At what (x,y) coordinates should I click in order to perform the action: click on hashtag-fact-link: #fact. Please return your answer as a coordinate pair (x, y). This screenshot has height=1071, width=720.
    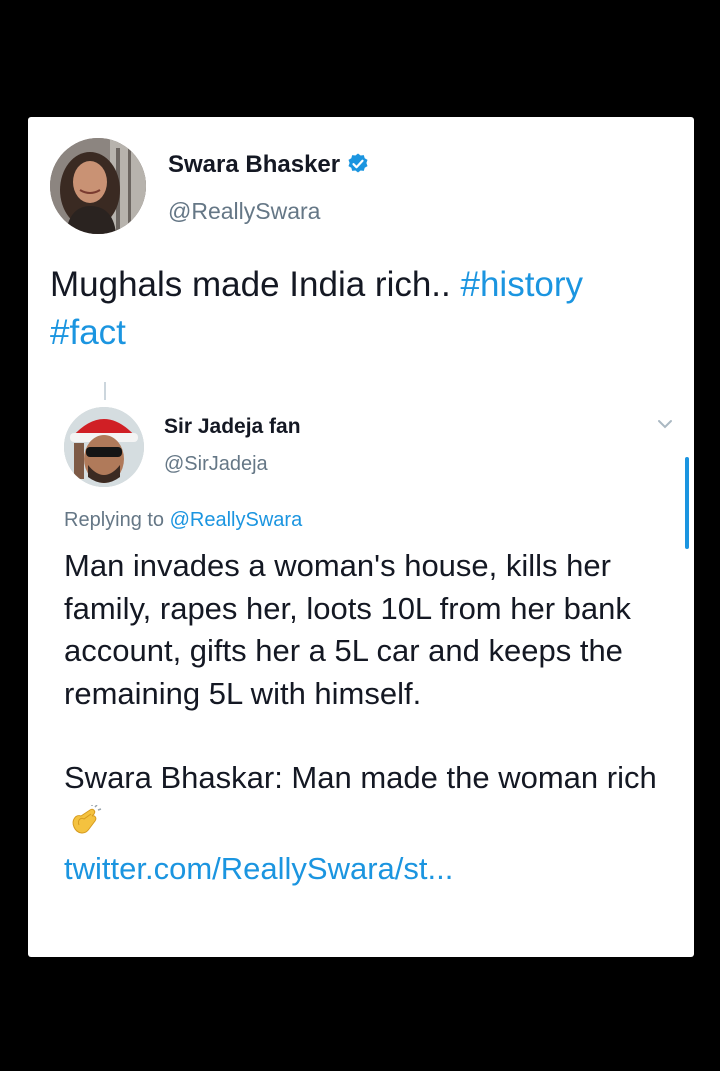
    Looking at the image, I should click on (88, 332).